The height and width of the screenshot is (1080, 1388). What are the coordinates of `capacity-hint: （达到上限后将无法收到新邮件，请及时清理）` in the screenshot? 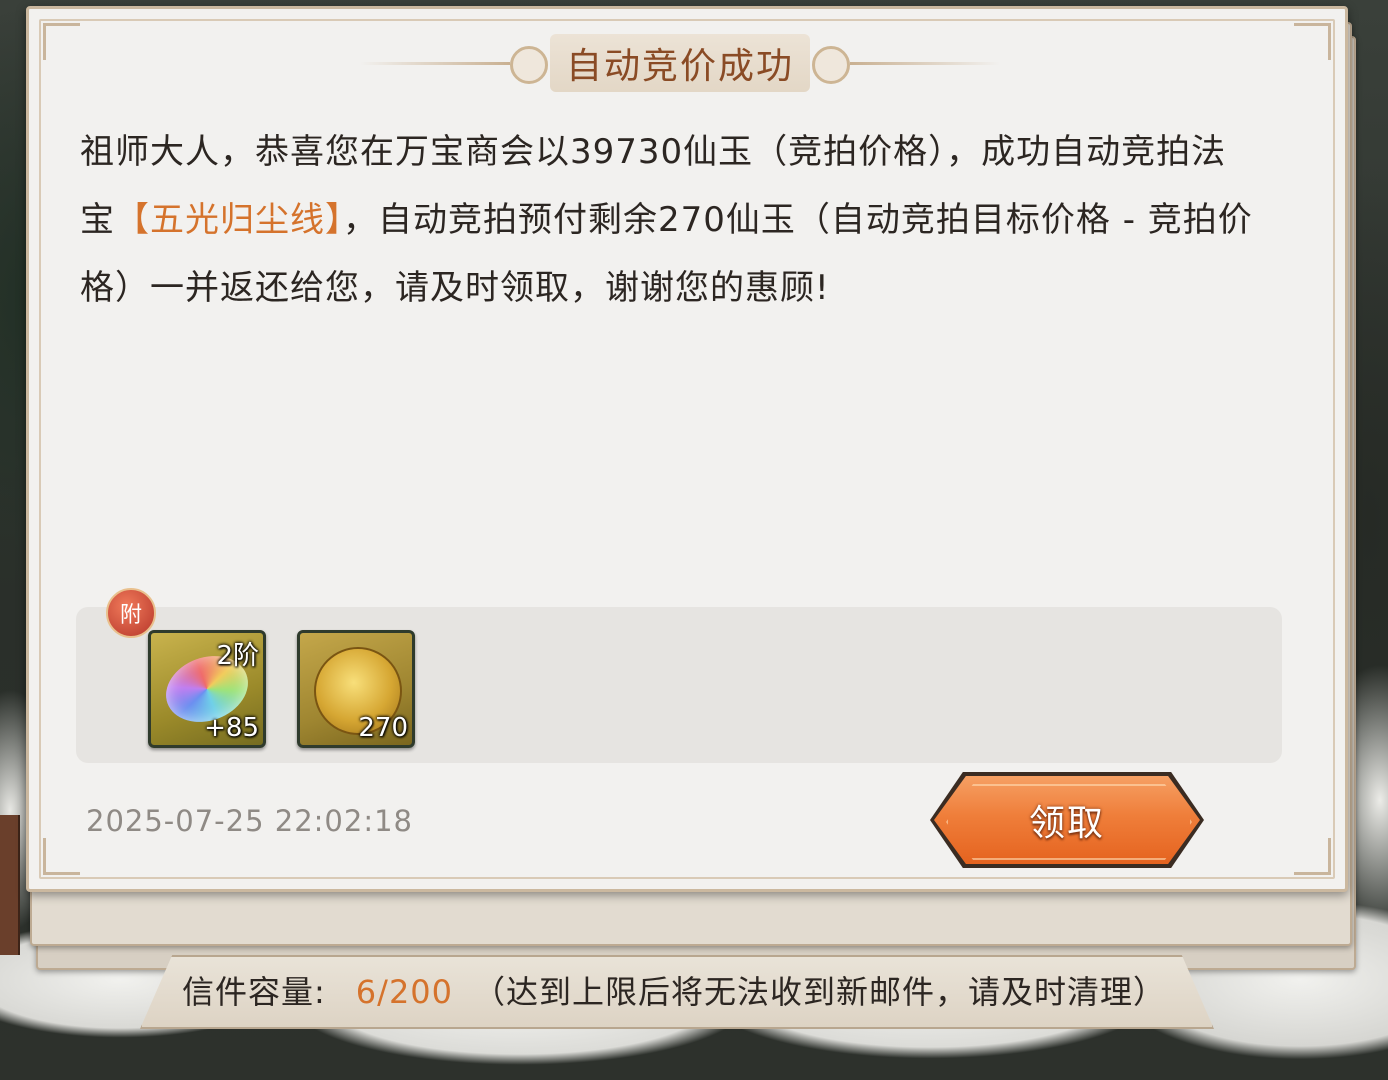 It's located at (820, 992).